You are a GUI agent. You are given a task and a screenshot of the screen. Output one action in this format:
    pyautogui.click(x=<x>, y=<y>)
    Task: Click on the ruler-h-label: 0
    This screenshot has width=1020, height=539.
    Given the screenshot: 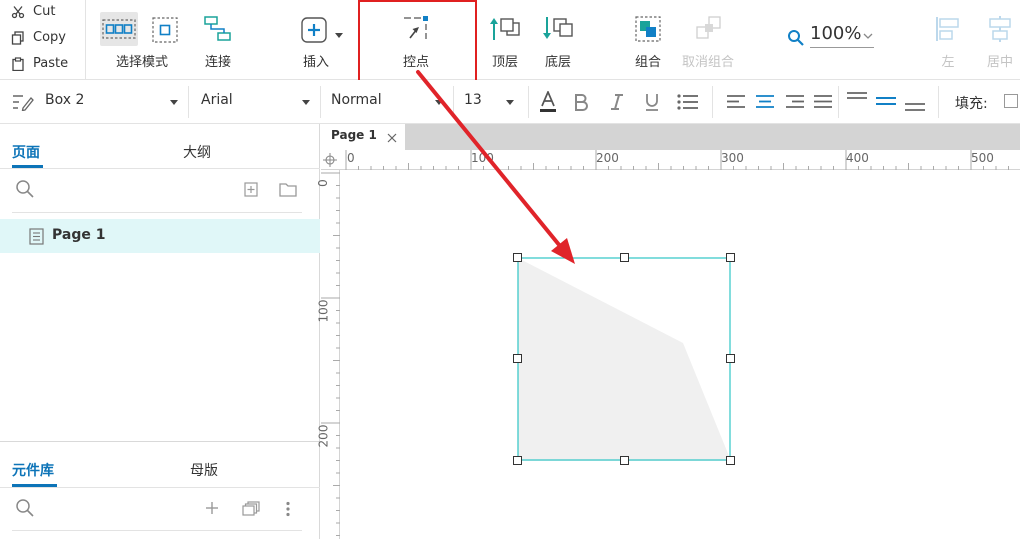 What is the action you would take?
    pyautogui.click(x=351, y=158)
    